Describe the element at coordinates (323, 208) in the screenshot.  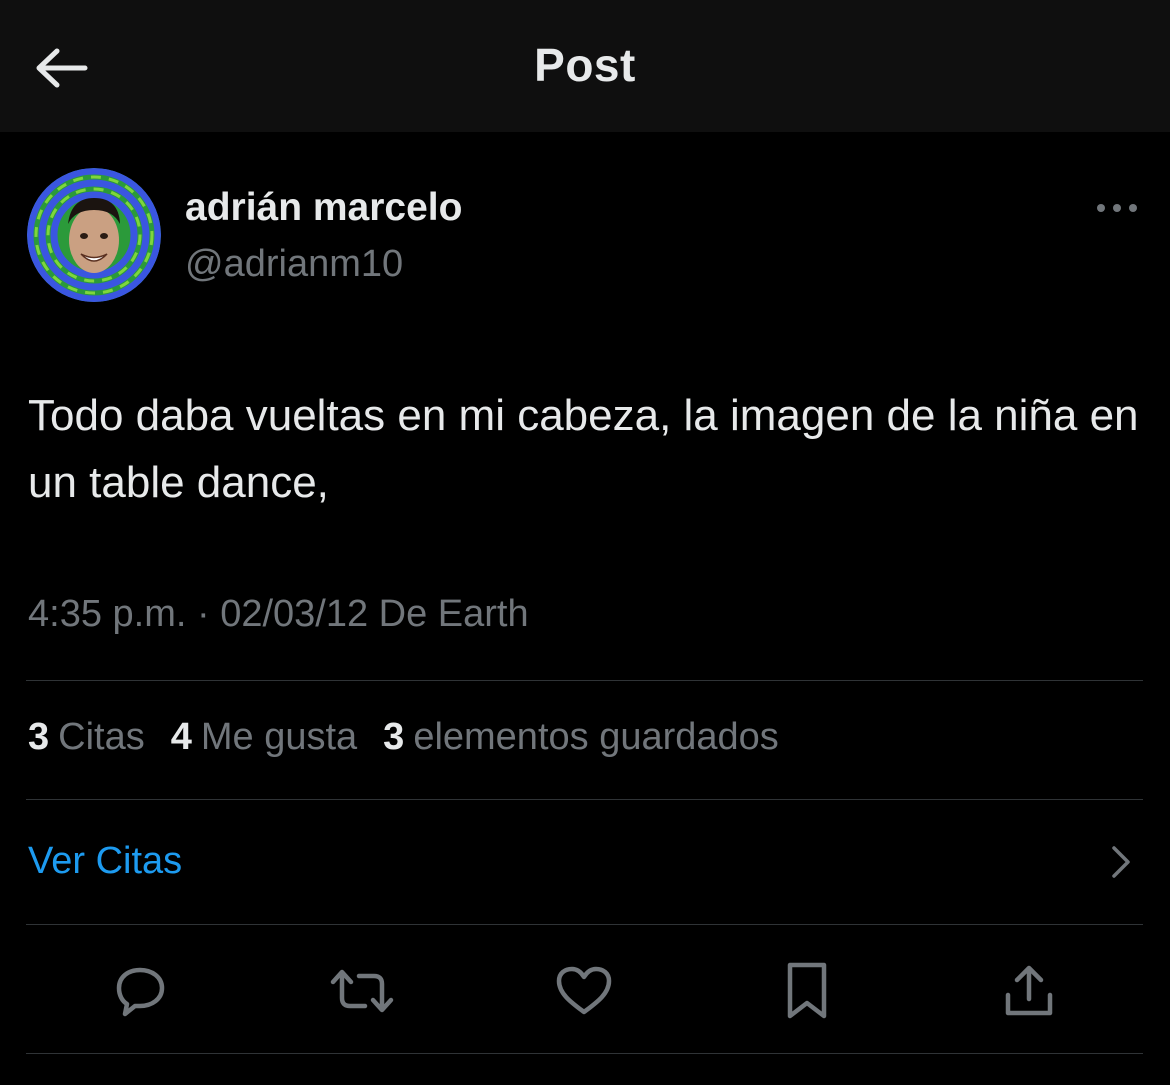
I see `author-name: adrián marcelo` at that location.